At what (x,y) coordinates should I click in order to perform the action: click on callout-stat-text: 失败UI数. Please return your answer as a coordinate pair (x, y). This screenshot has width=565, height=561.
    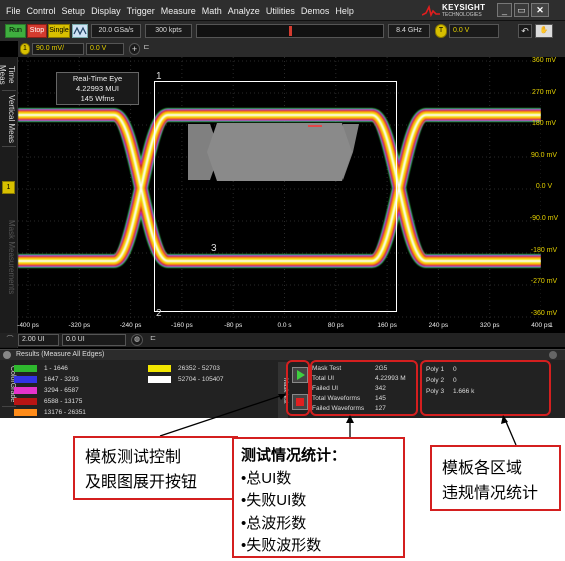
    Looking at the image, I should click on (276, 500).